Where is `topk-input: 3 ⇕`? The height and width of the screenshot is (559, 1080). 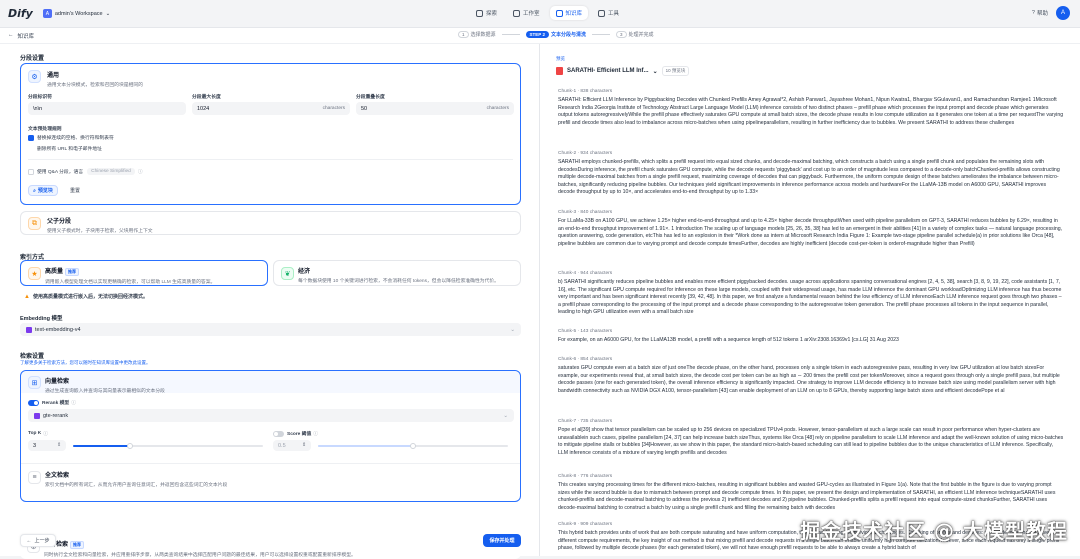
topk-input: 3 ⇕ is located at coordinates (47, 445).